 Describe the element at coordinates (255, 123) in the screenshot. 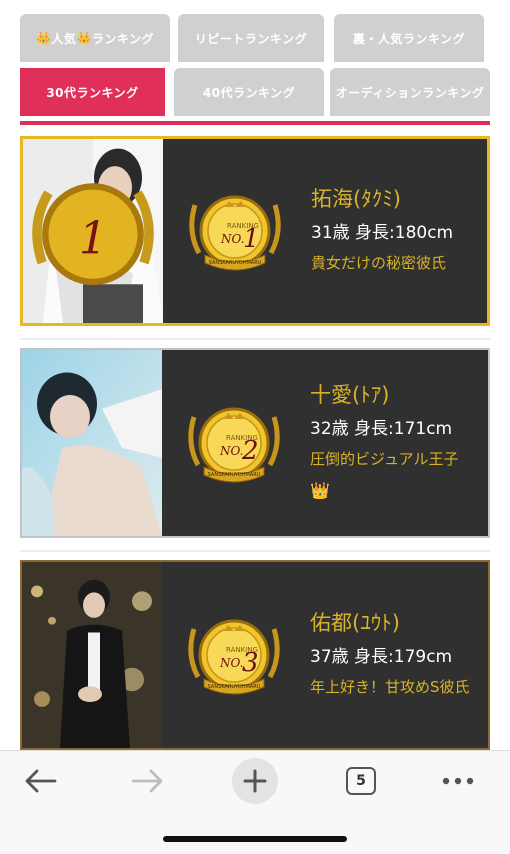

I see `tabs-underline` at that location.